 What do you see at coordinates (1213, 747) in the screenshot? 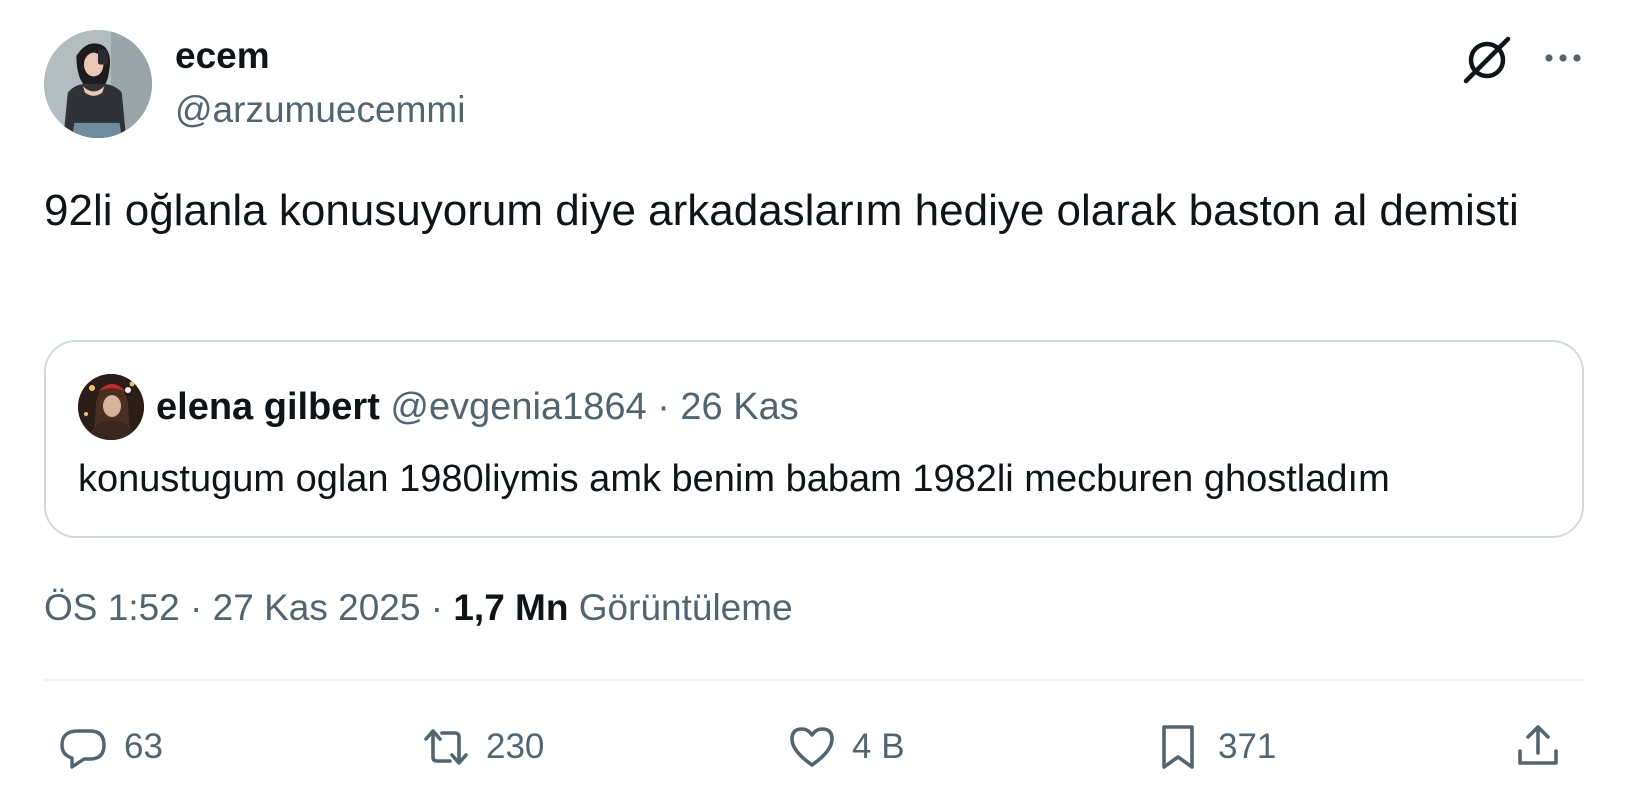
I see `bookmark-button: 371` at bounding box center [1213, 747].